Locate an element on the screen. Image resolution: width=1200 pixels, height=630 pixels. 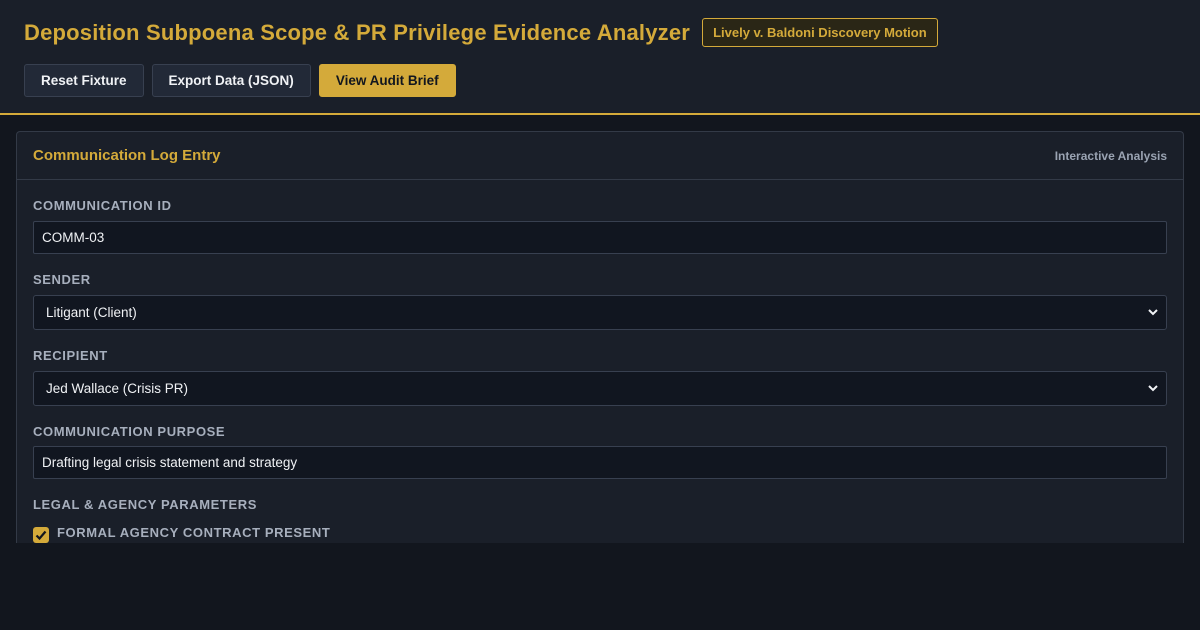
agency-contract-label: FORMAL AGENCY CONTRACT PRESENT is located at coordinates (194, 532).